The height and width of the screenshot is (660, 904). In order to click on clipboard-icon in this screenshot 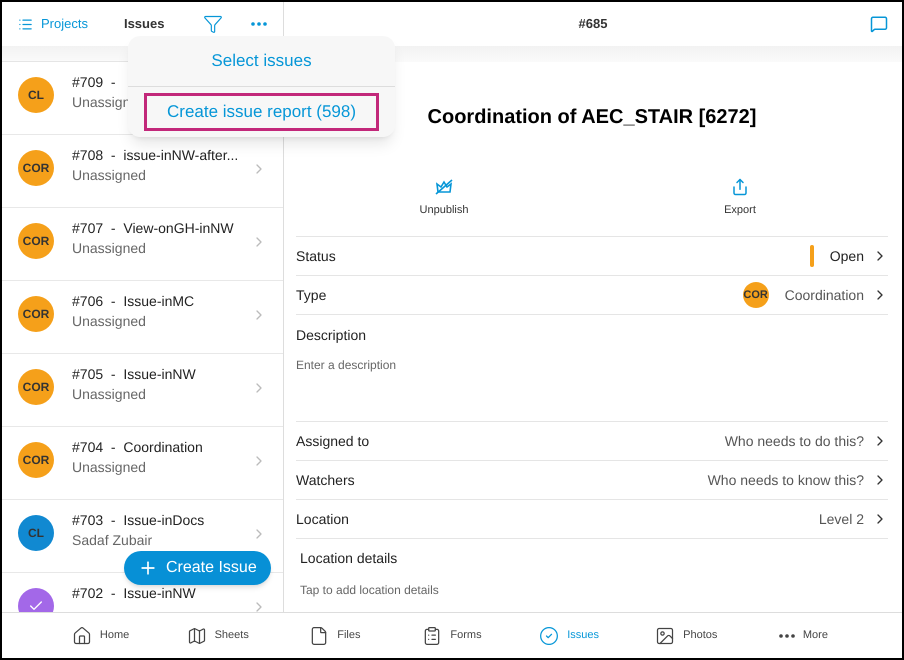, I will do `click(432, 636)`.